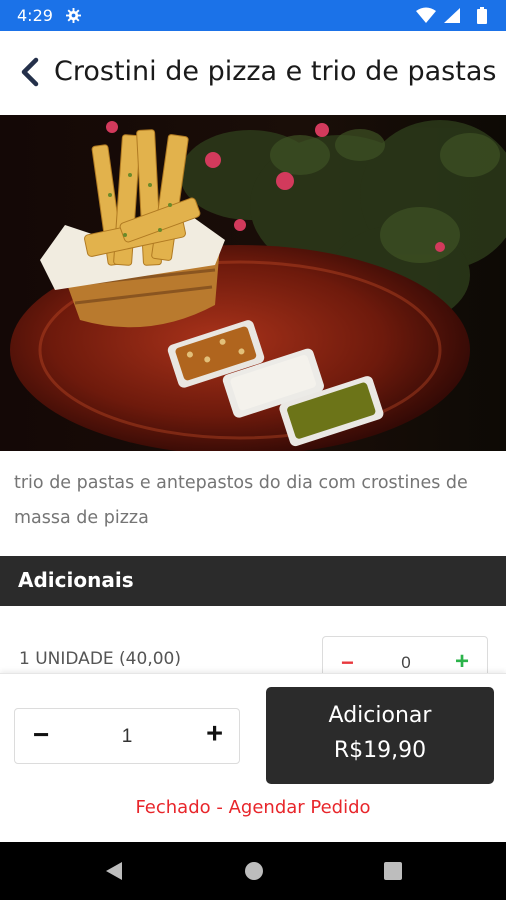  Describe the element at coordinates (31, 72) in the screenshot. I see `back-arrow-icon` at that location.